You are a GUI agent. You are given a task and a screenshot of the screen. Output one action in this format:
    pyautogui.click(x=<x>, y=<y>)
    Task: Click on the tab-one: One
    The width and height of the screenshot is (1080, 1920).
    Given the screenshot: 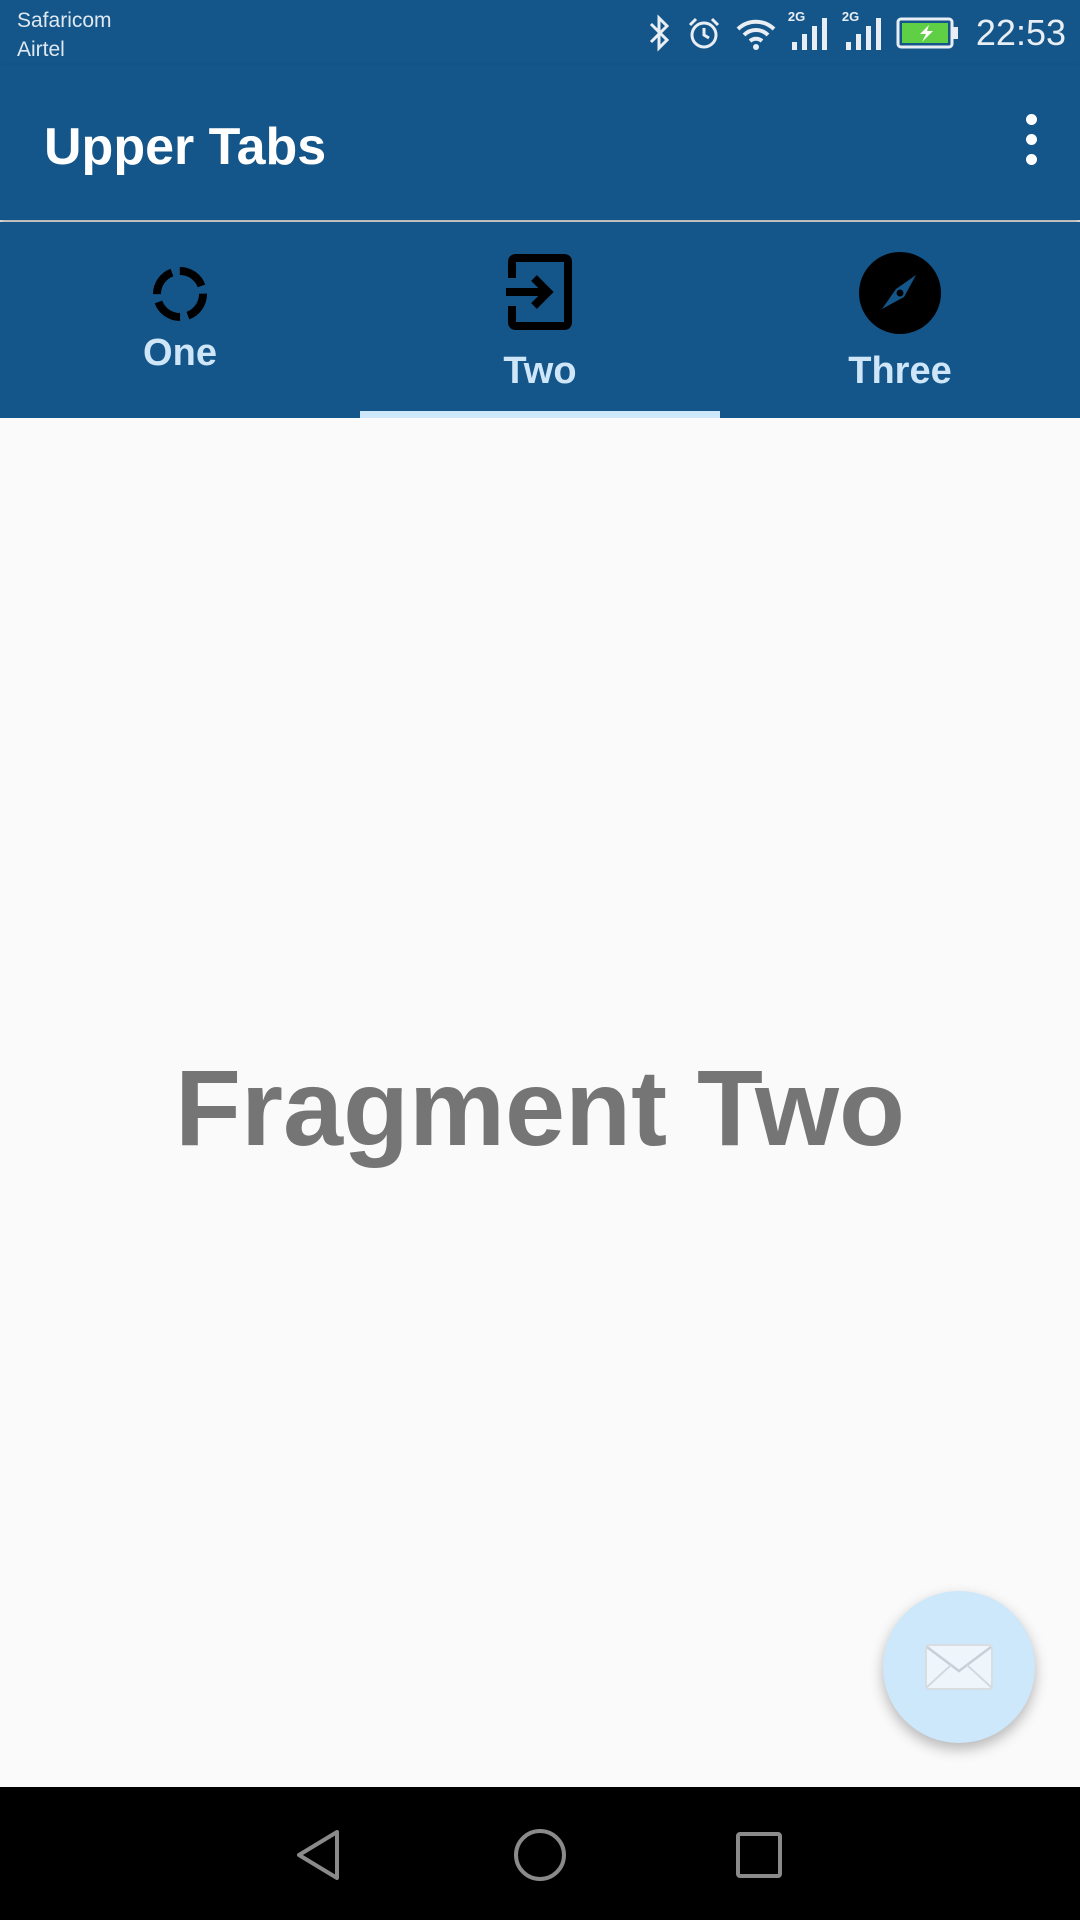 What is the action you would take?
    pyautogui.click(x=180, y=320)
    